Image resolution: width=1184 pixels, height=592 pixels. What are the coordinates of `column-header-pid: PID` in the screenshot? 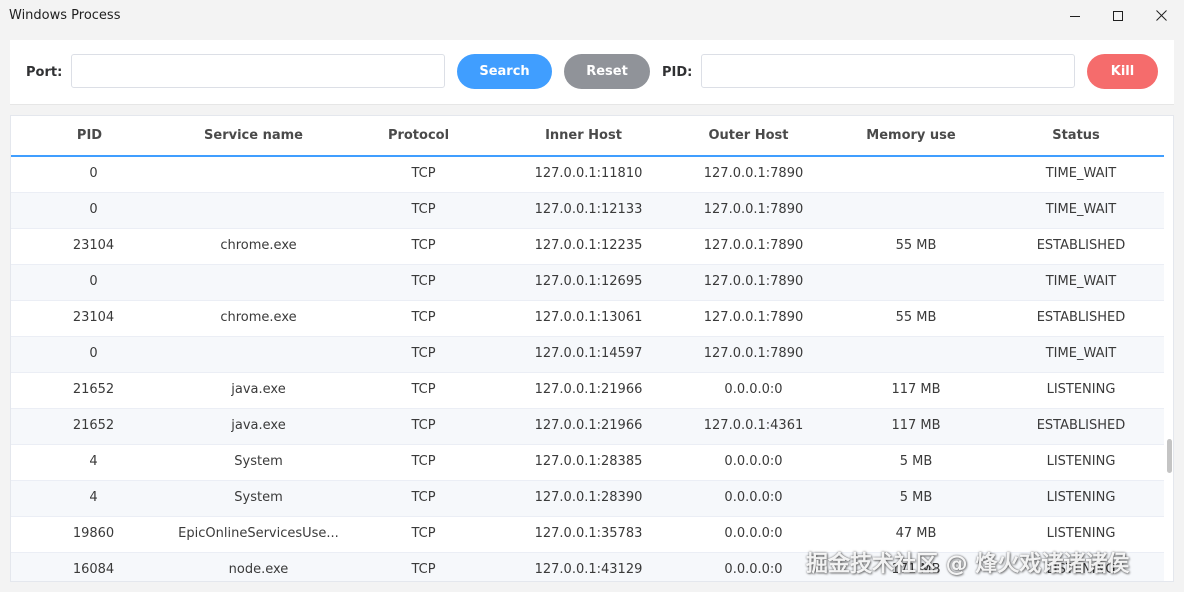 It's located at (89, 135).